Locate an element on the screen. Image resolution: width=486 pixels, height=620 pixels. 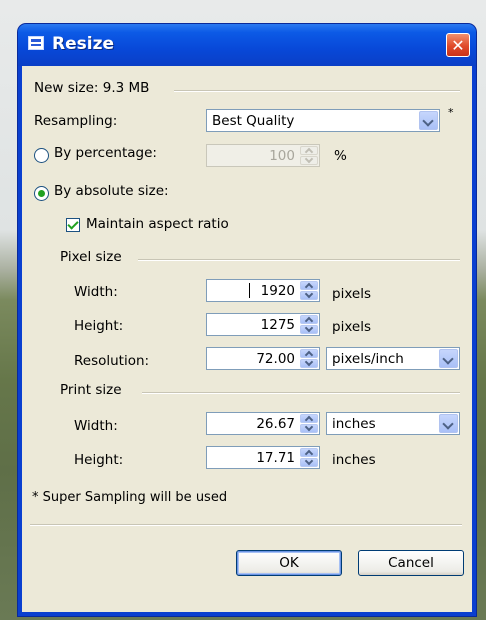
by-absolute-size-radio is located at coordinates (41, 193).